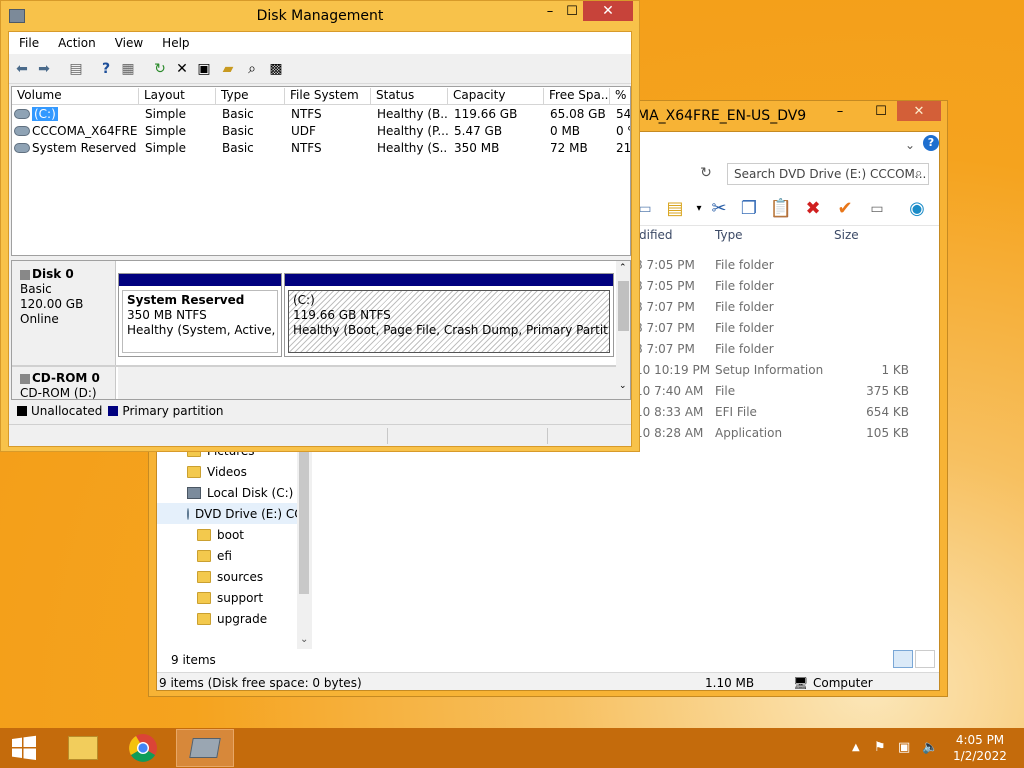 The height and width of the screenshot is (768, 1024). What do you see at coordinates (175, 43) in the screenshot?
I see `menu-help: Help` at bounding box center [175, 43].